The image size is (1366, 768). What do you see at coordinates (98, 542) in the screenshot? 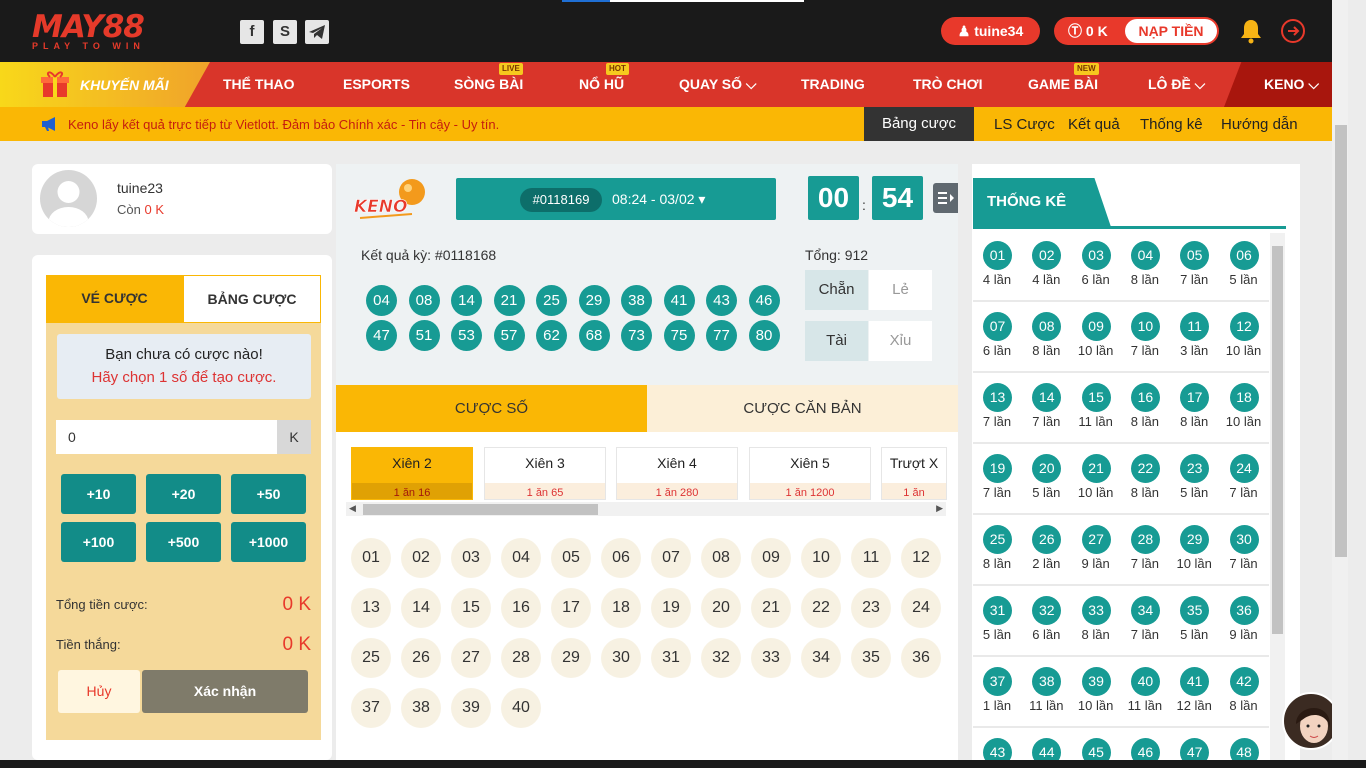
I see `chip-100-button: +100` at bounding box center [98, 542].